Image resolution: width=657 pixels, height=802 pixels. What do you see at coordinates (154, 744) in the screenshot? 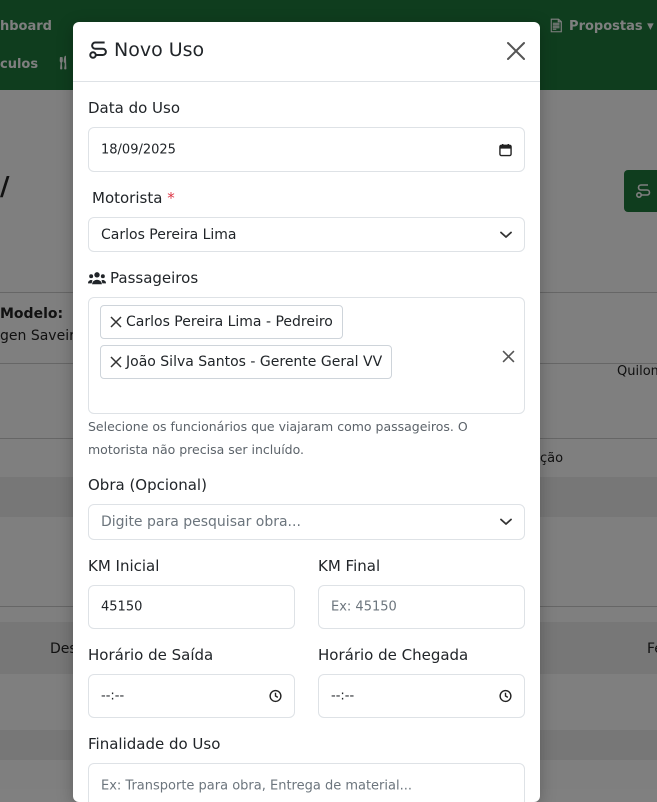
I see `finalidade-label: Finalidade do Uso` at bounding box center [154, 744].